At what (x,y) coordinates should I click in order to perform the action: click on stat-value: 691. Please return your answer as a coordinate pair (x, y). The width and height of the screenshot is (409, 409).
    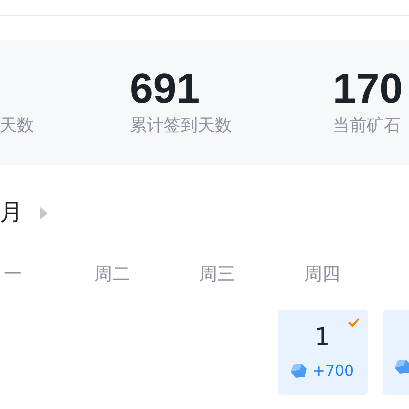
    Looking at the image, I should click on (165, 89).